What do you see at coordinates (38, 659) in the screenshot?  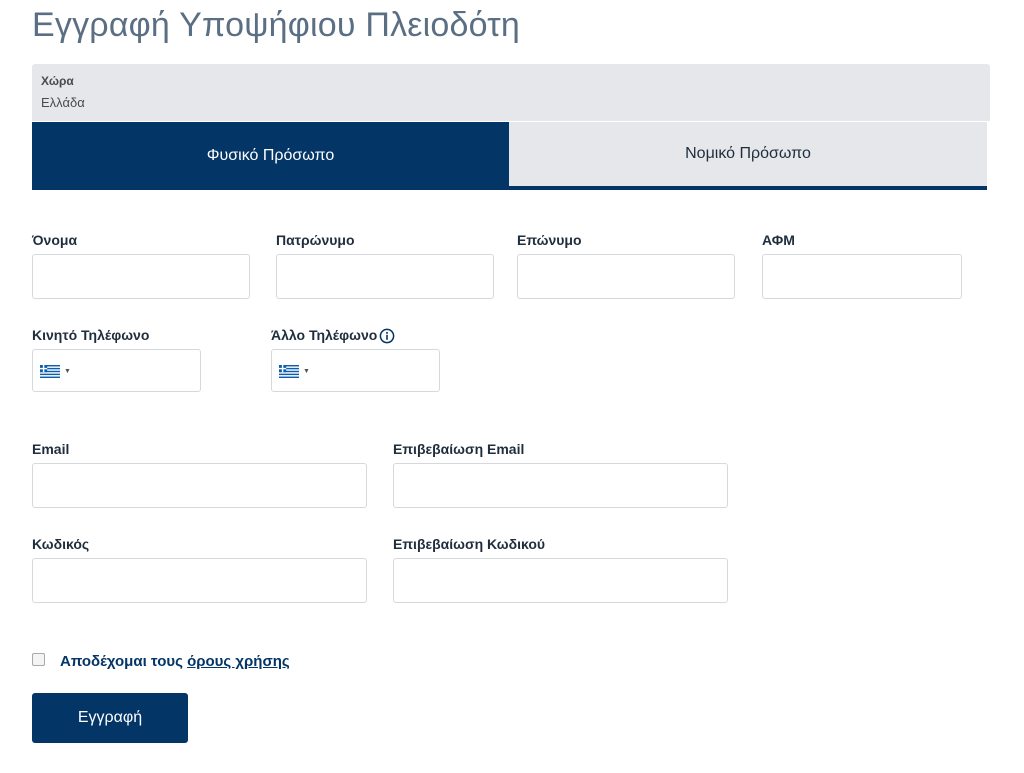 I see `terms-checkbox` at bounding box center [38, 659].